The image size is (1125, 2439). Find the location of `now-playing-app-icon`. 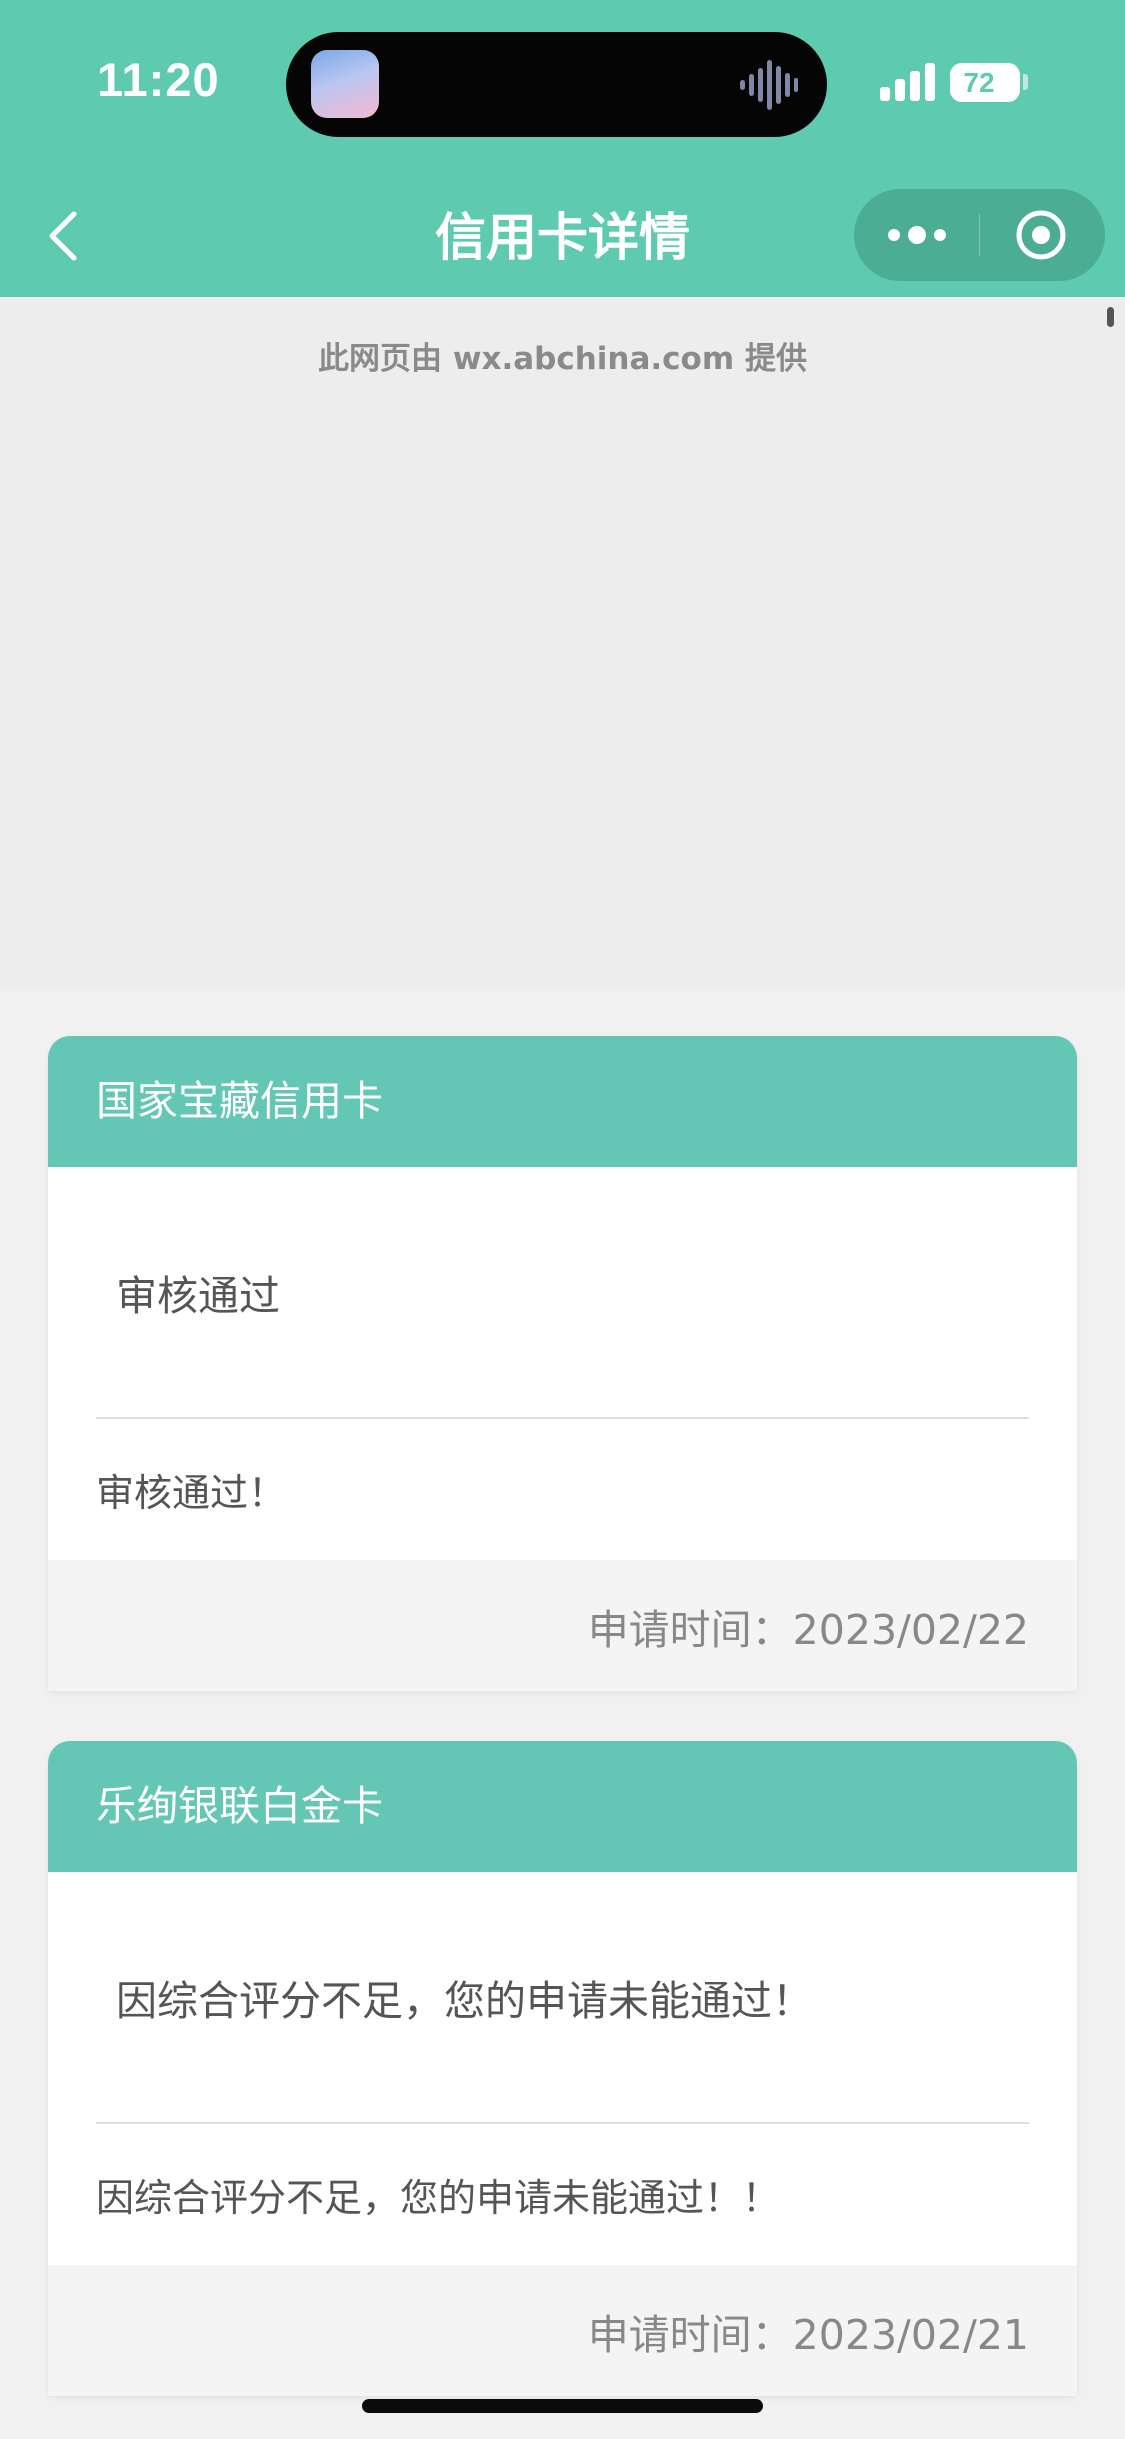

now-playing-app-icon is located at coordinates (345, 84).